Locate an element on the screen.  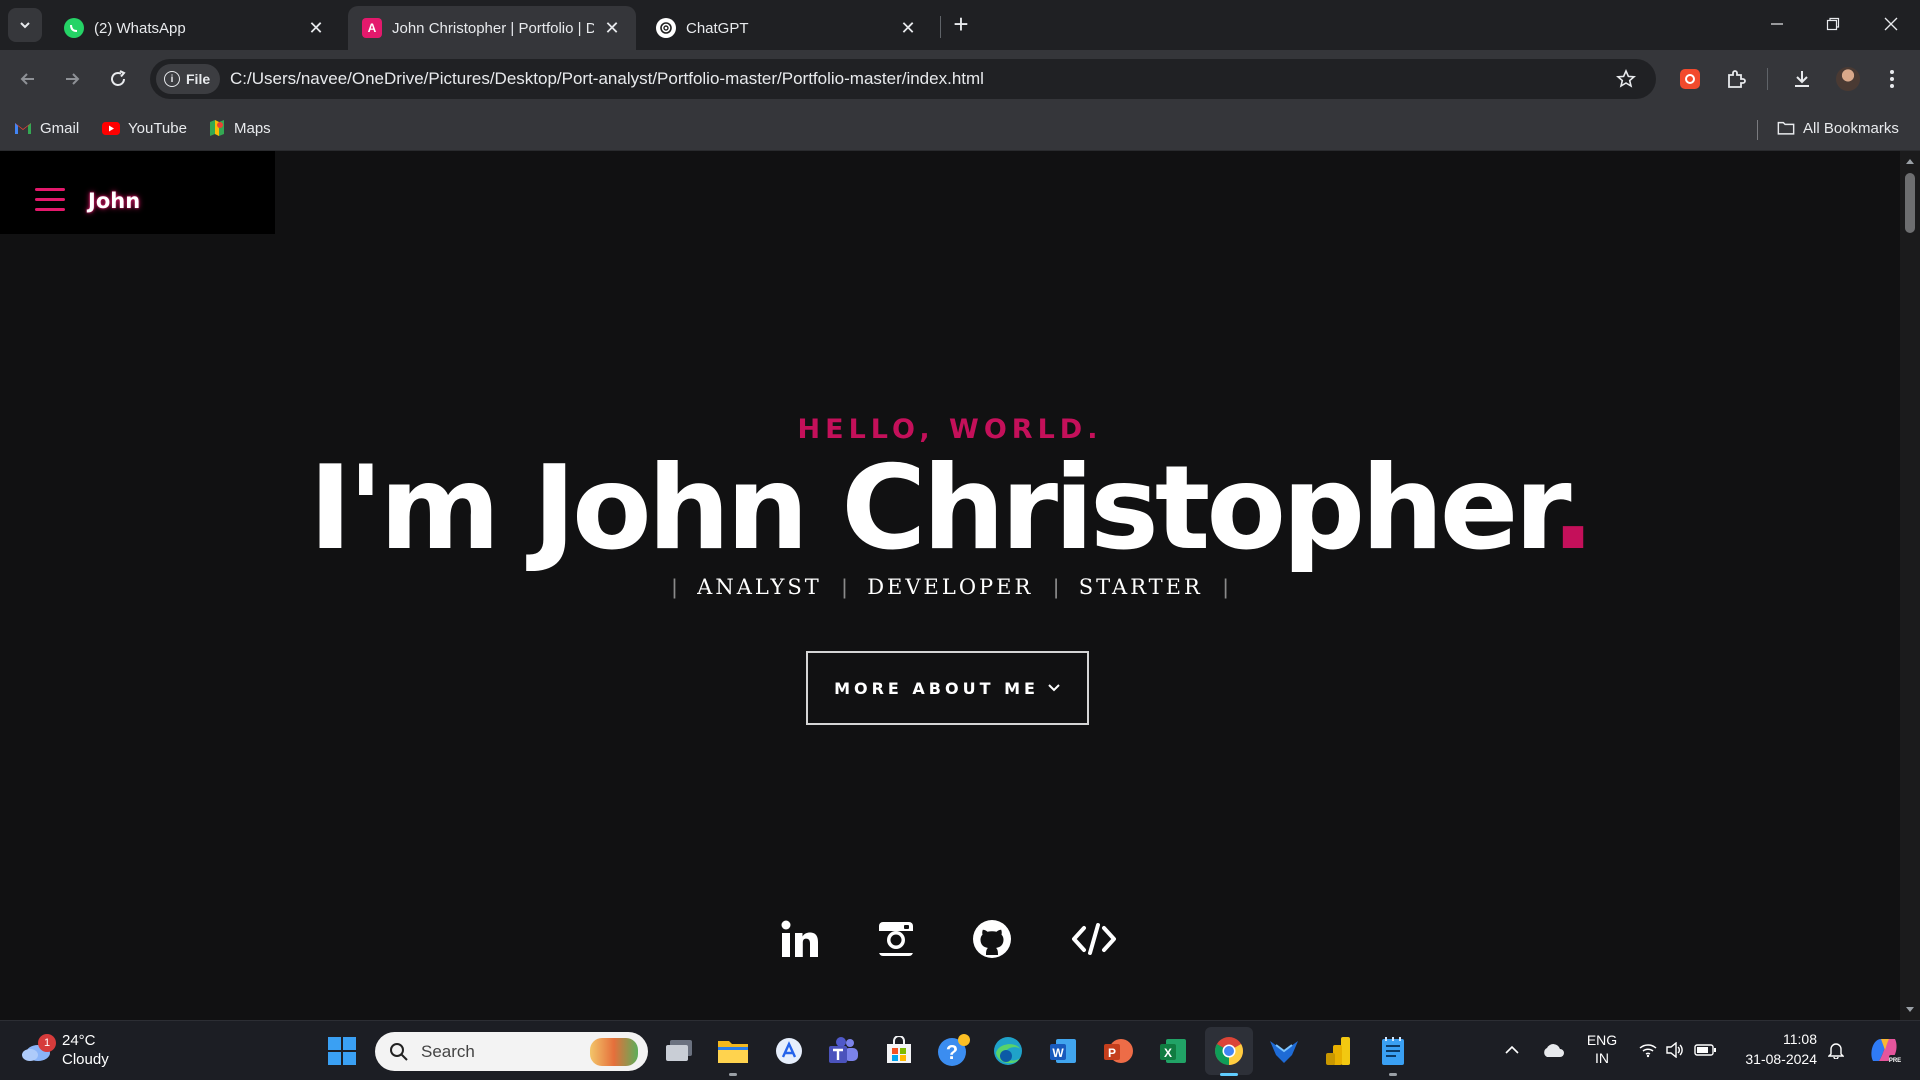
new-tab-button: + is located at coordinates (961, 24).